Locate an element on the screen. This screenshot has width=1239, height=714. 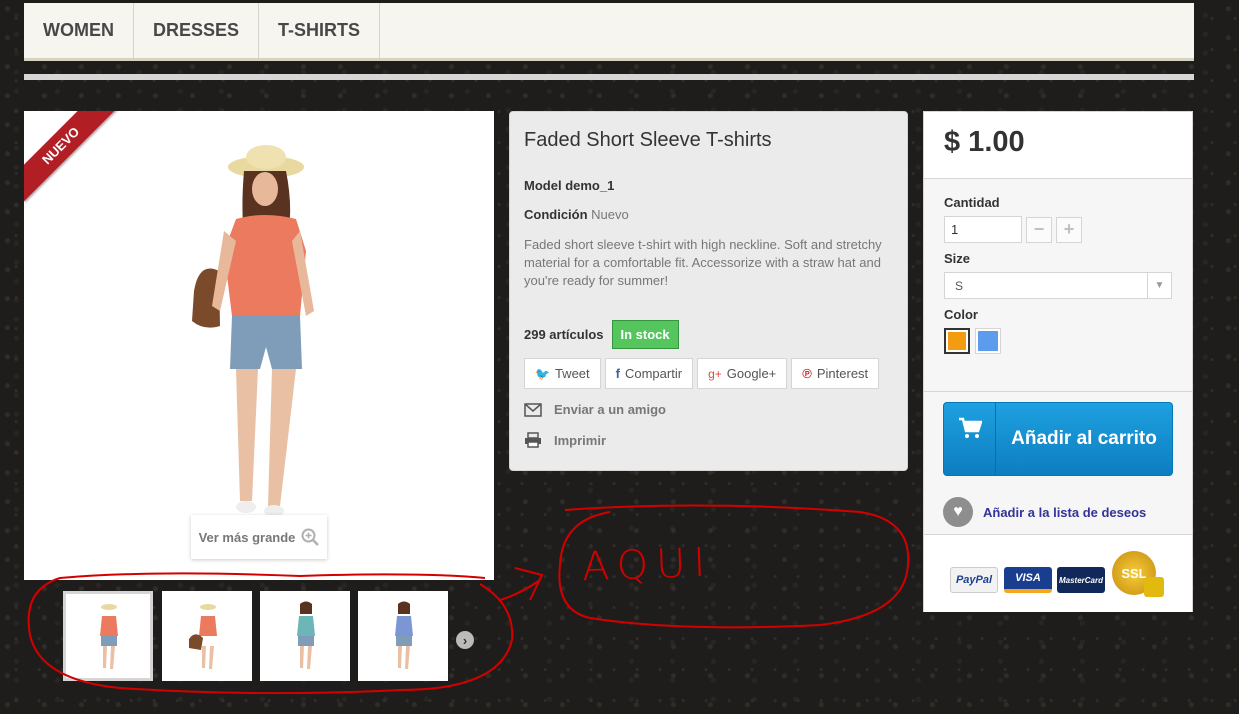
model-label: Model is located at coordinates (543, 185).